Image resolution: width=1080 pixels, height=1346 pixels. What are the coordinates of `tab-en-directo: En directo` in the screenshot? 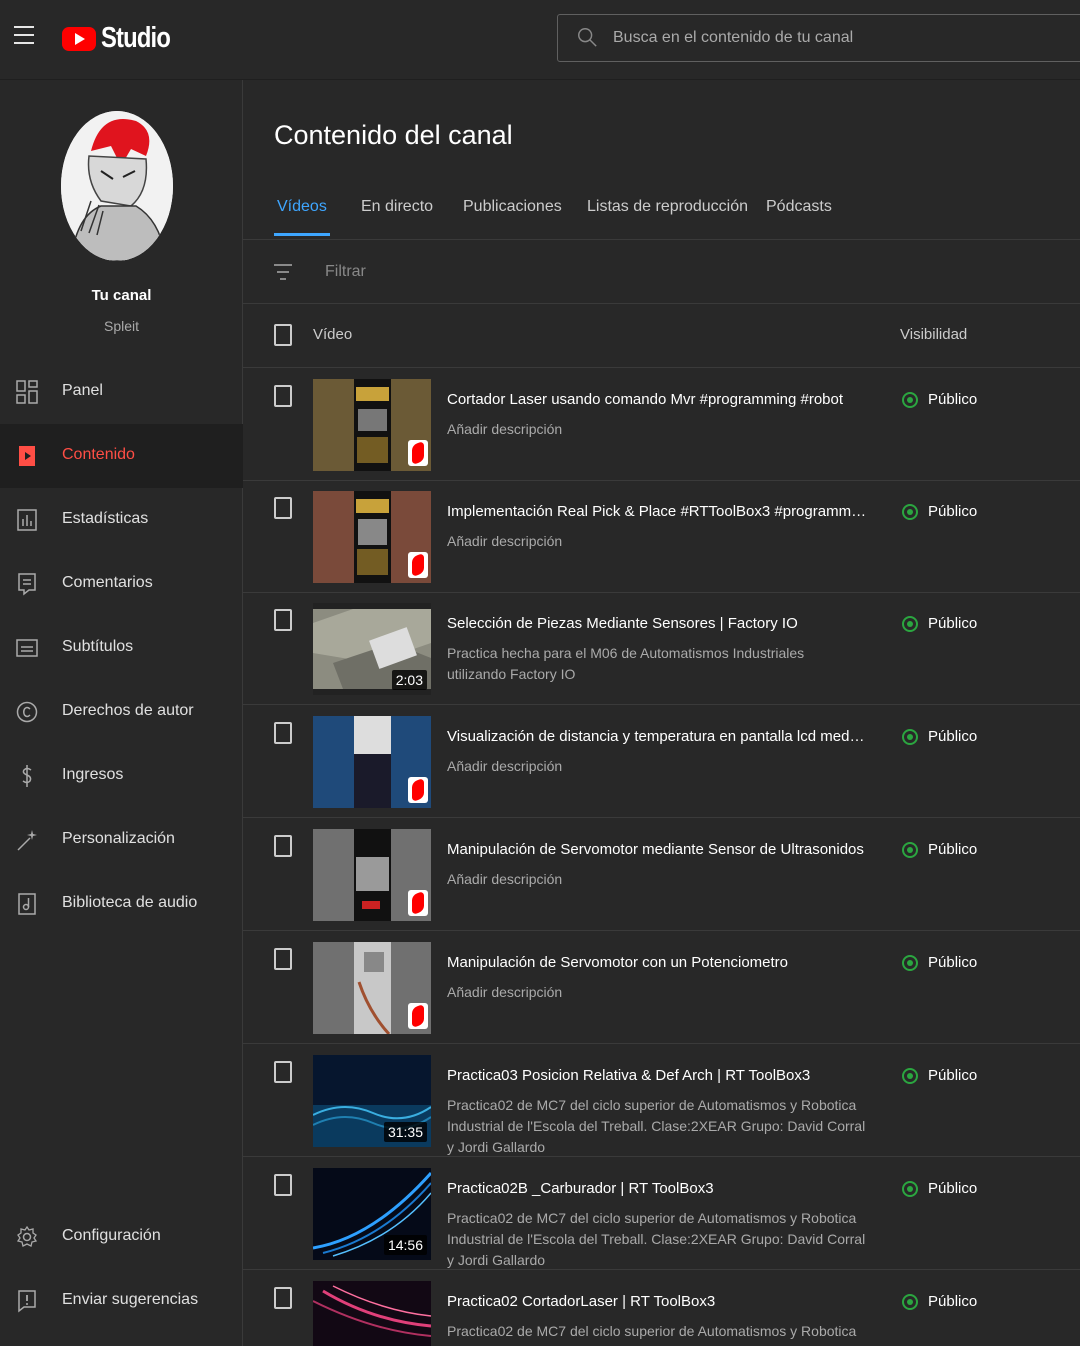 It's located at (397, 217).